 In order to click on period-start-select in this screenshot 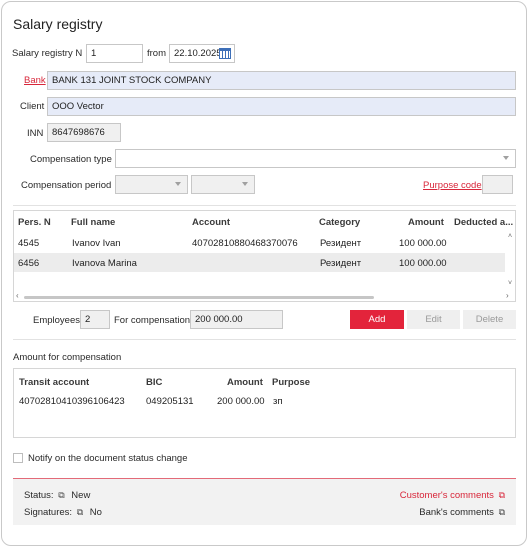, I will do `click(151, 184)`.